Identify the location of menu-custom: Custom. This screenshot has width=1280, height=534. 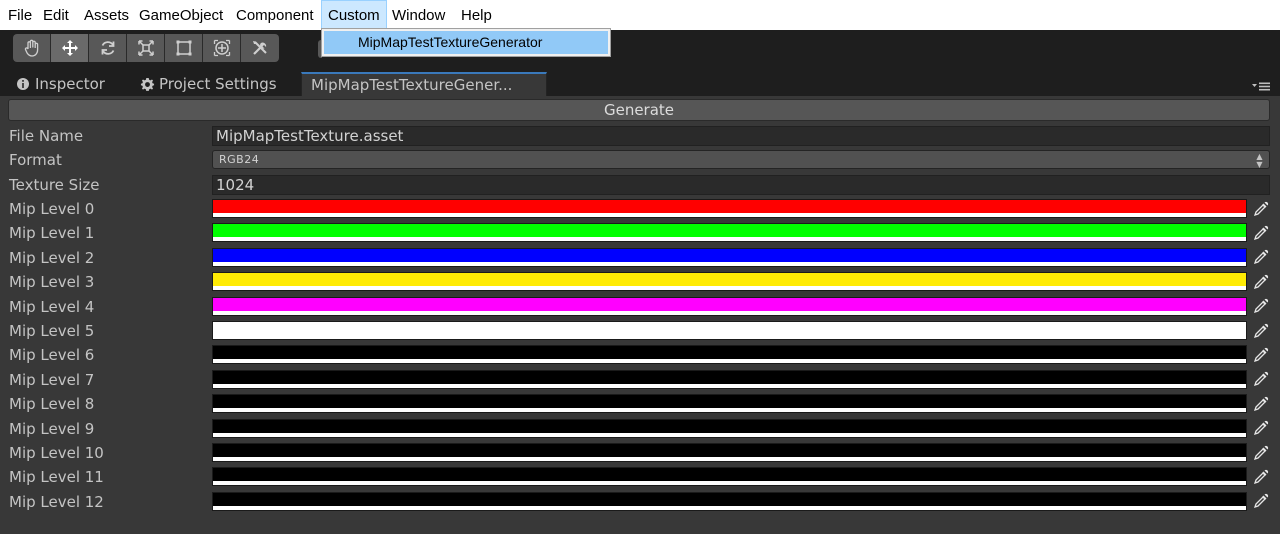
(354, 15).